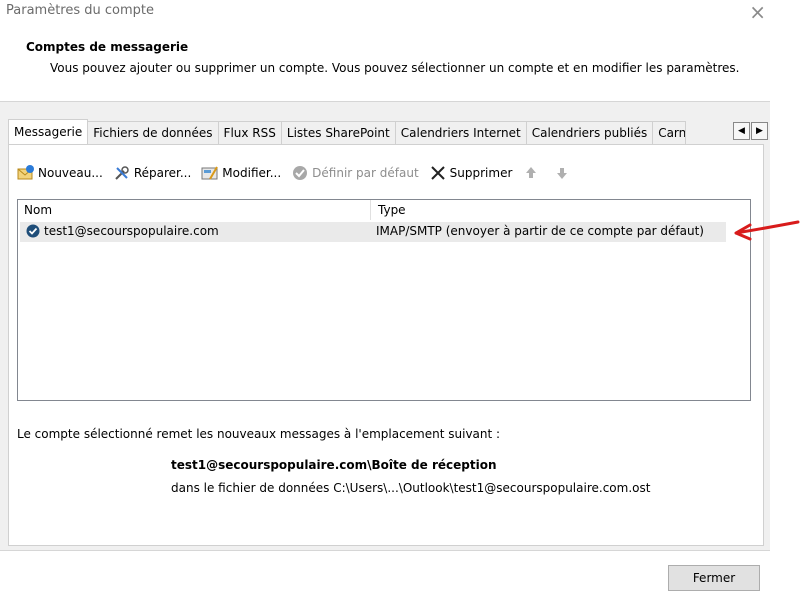 Image resolution: width=800 pixels, height=600 pixels. I want to click on delete-x-icon, so click(437, 173).